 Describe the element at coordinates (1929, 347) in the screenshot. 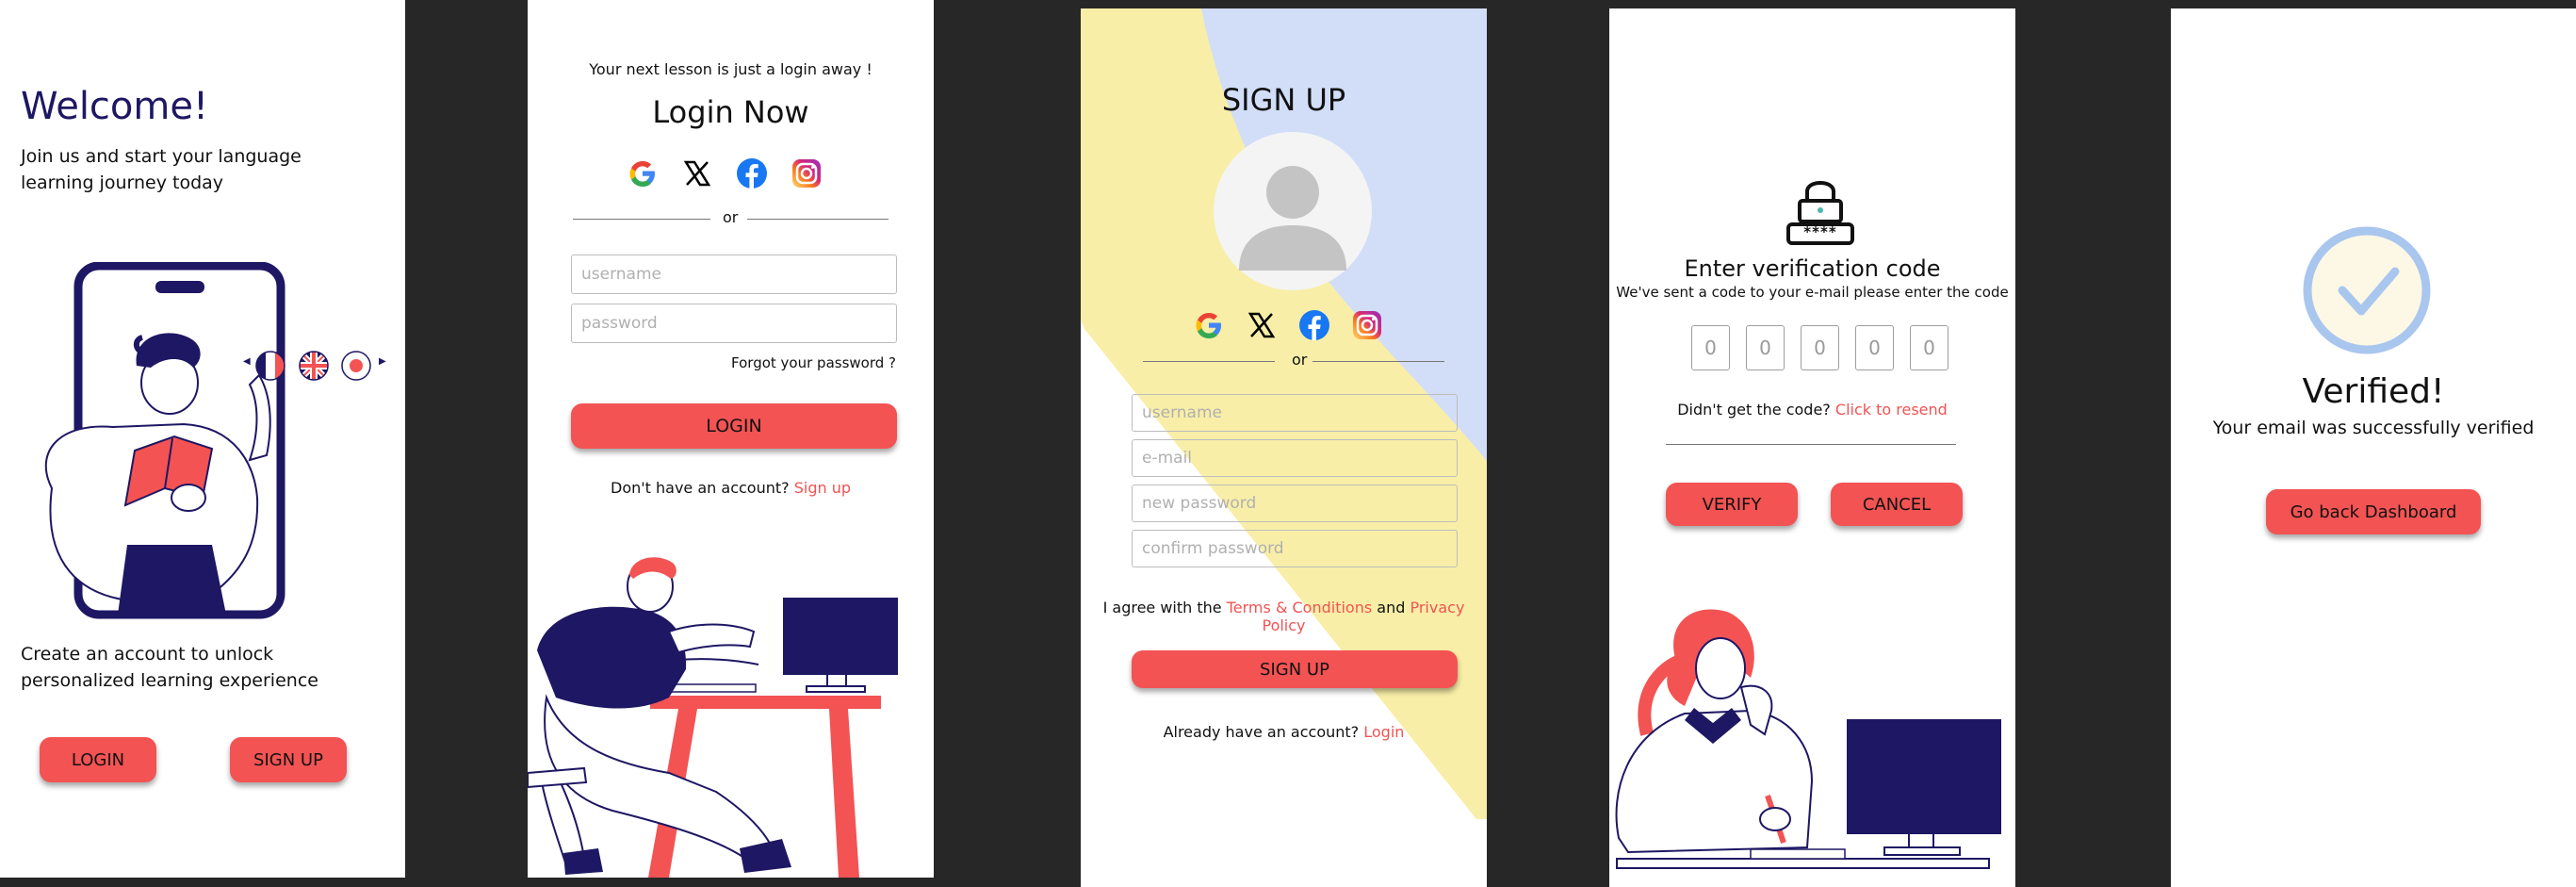

I see `code-input-5: 0` at that location.